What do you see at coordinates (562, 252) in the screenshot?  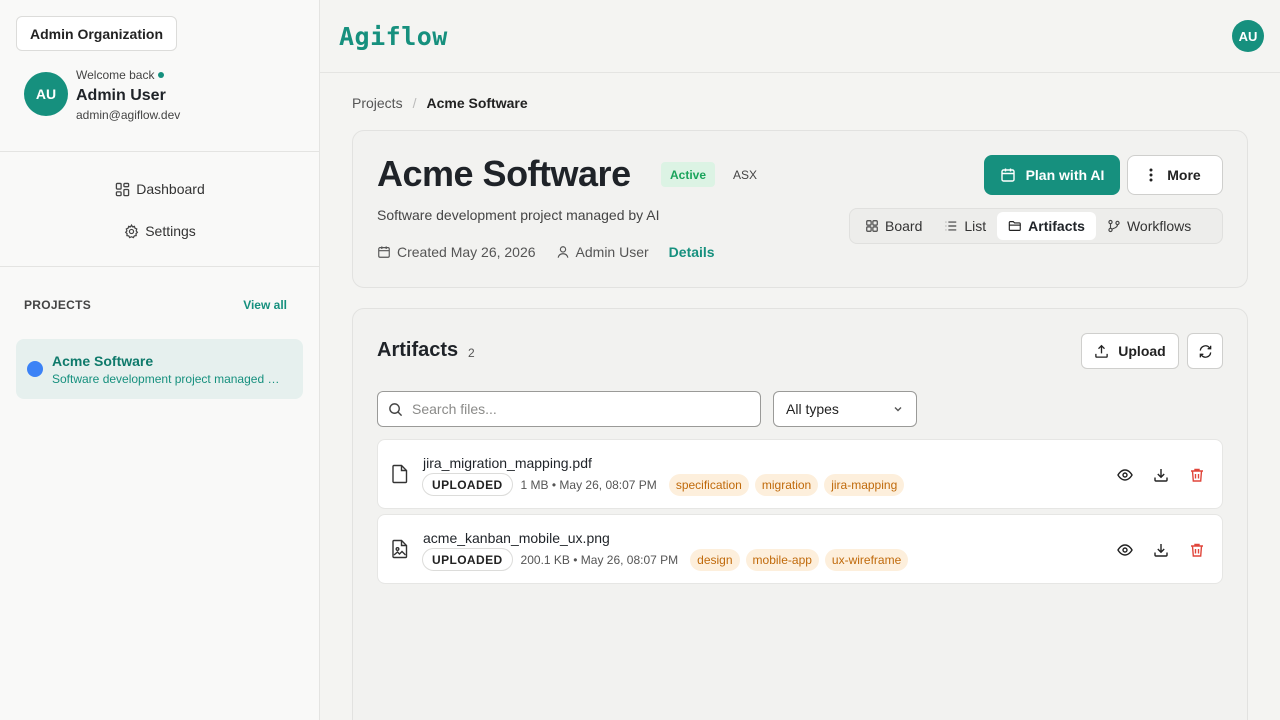 I see `user-icon` at bounding box center [562, 252].